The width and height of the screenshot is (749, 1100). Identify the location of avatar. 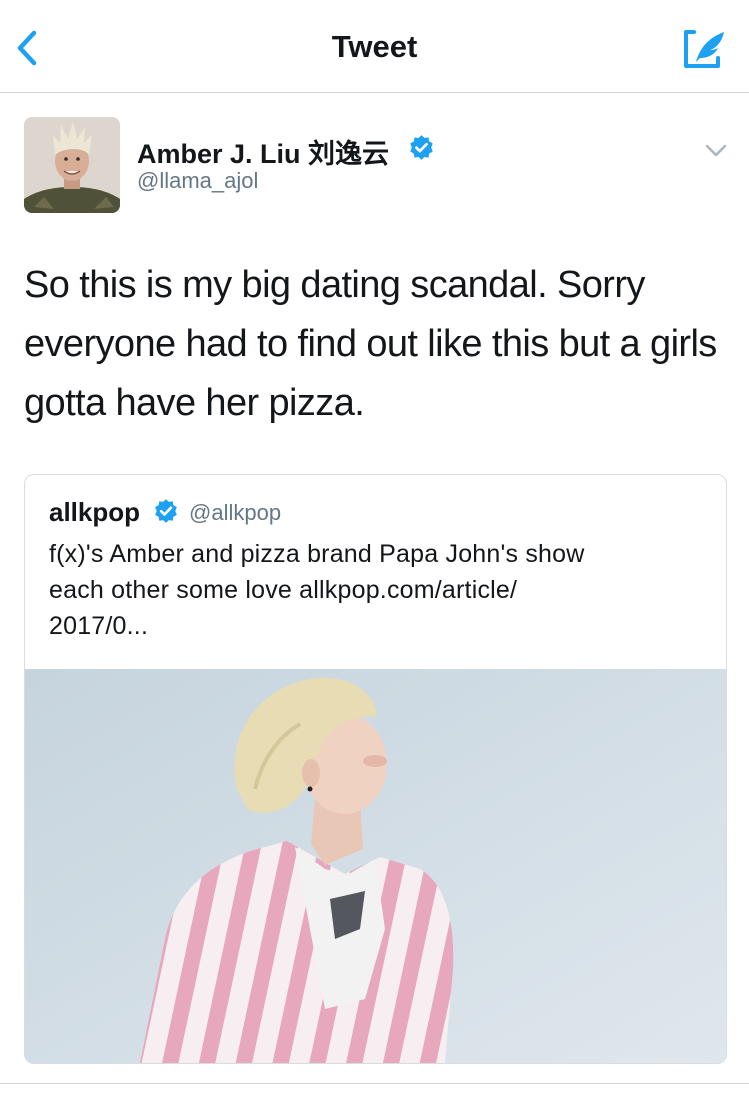
(72, 165).